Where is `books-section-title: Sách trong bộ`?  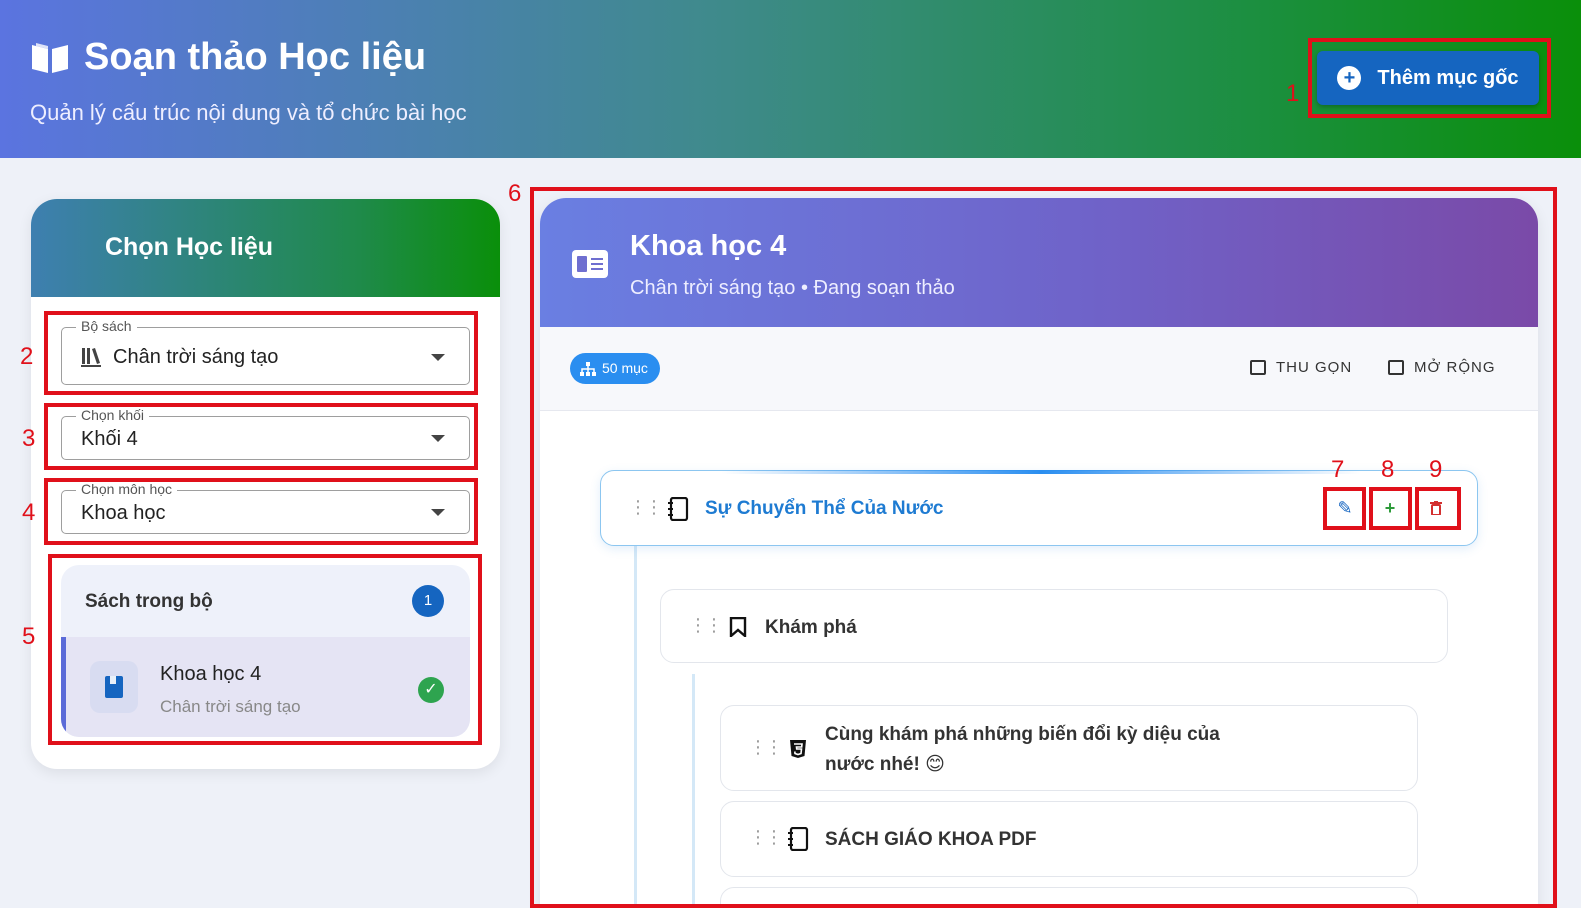 books-section-title: Sách trong bộ is located at coordinates (149, 601).